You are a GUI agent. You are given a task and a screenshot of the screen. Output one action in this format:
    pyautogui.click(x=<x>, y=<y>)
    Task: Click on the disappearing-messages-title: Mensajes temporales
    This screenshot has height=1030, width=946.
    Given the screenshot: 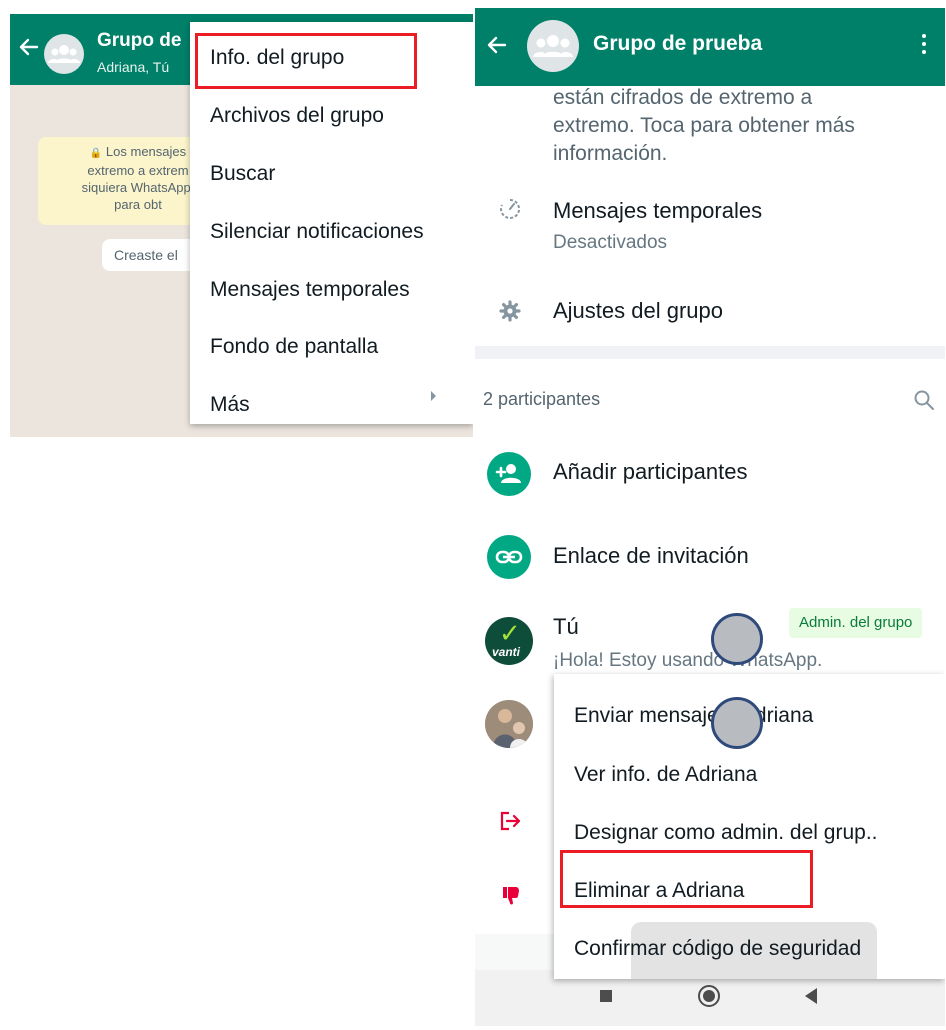 What is the action you would take?
    pyautogui.click(x=657, y=211)
    